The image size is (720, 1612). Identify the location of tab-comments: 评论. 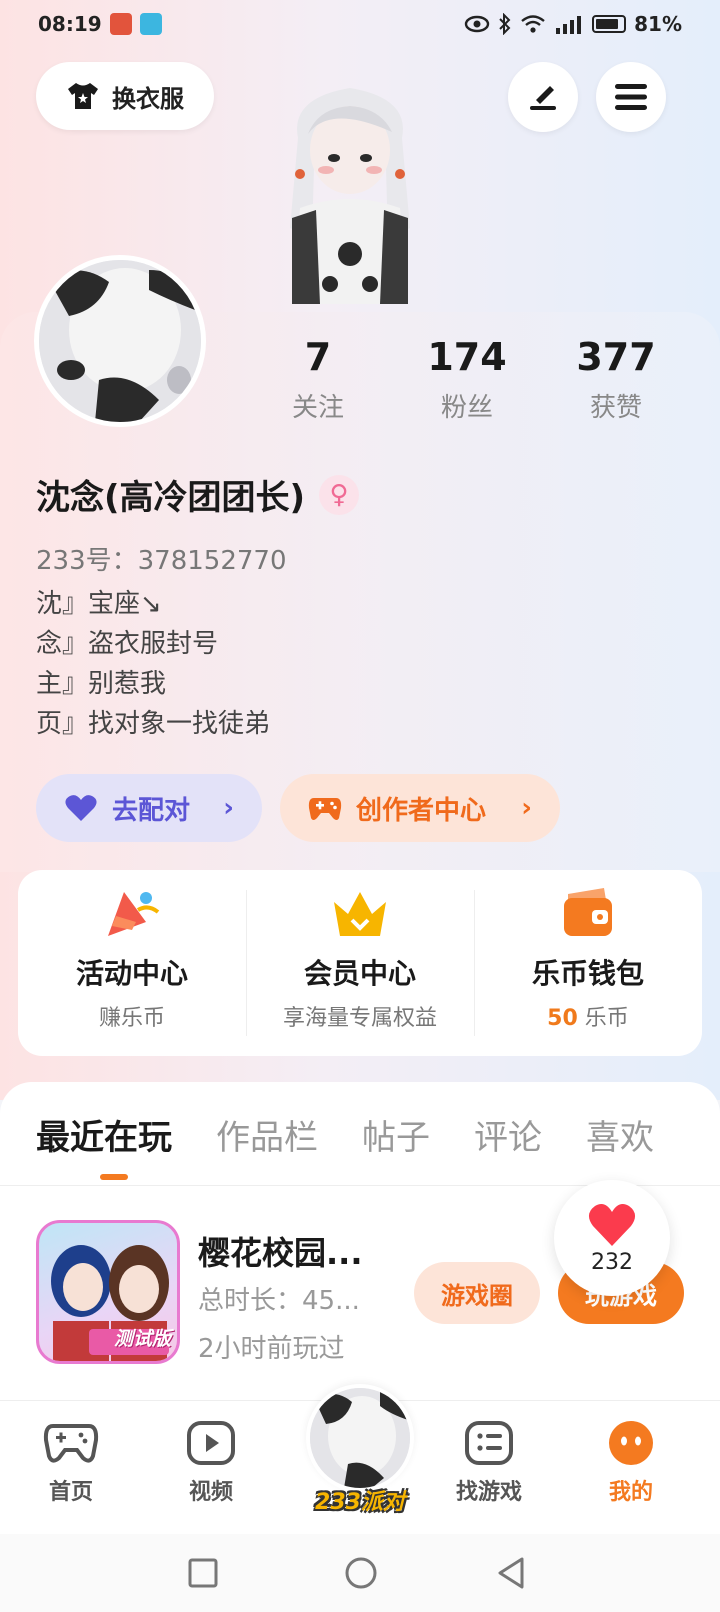
(508, 1134).